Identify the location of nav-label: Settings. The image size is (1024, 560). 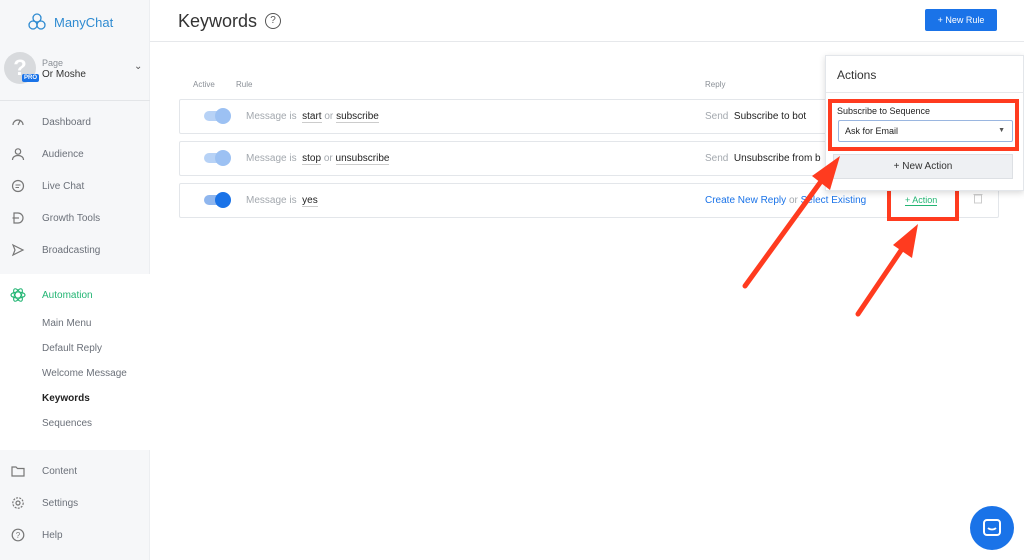
(60, 503).